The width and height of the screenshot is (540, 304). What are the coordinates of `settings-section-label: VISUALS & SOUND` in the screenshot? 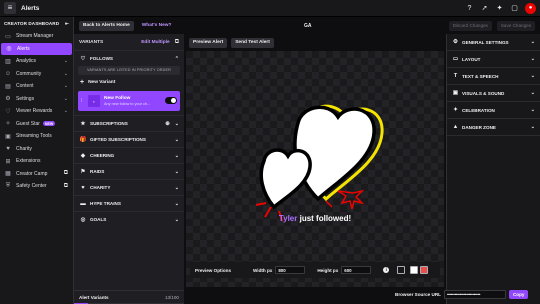 It's located at (483, 93).